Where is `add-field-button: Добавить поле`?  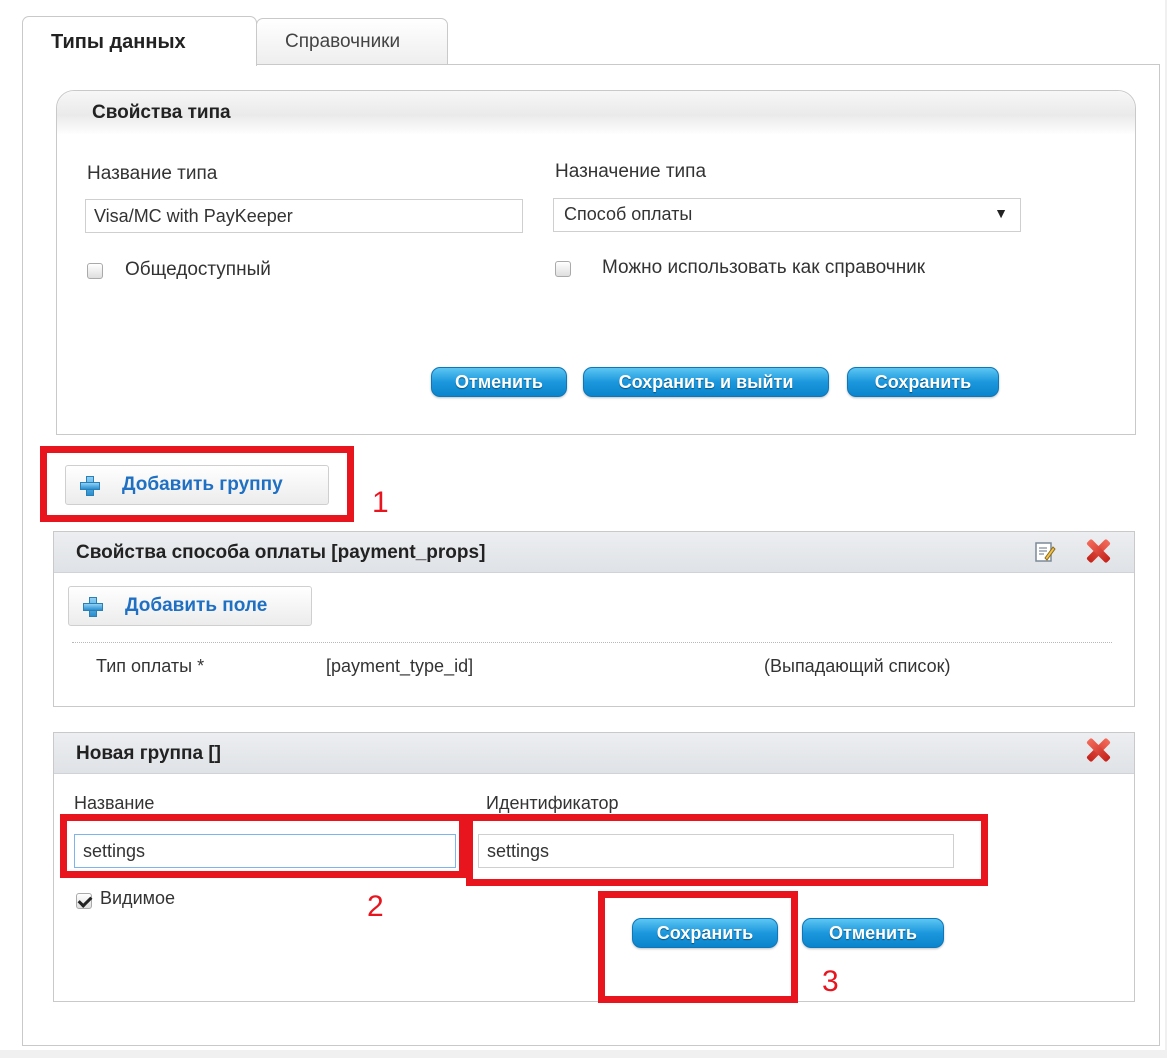
add-field-button: Добавить поле is located at coordinates (190, 606).